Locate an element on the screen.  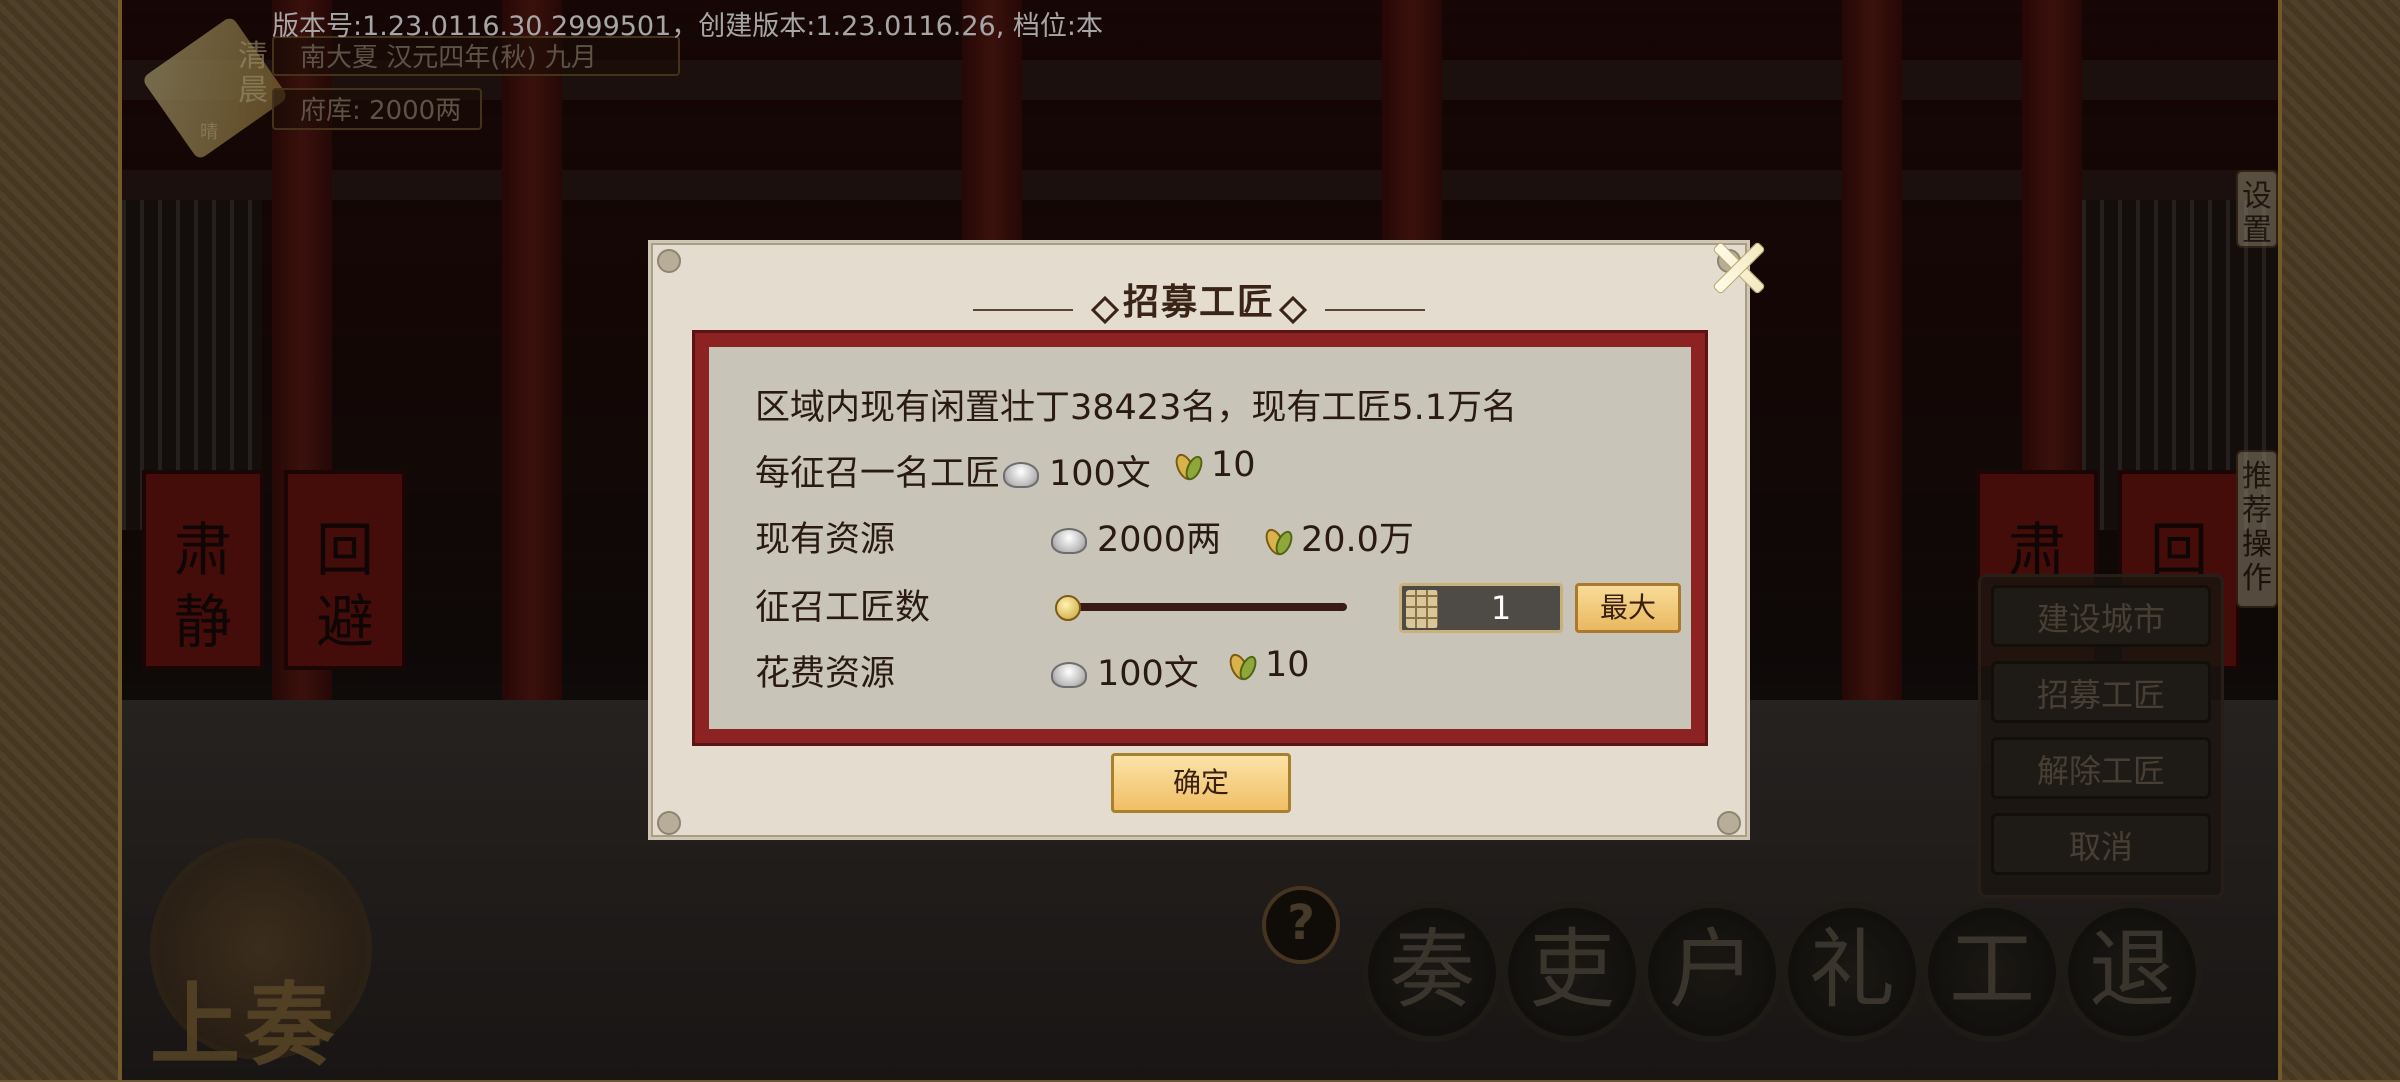
recruit-slider-handle is located at coordinates (1068, 608).